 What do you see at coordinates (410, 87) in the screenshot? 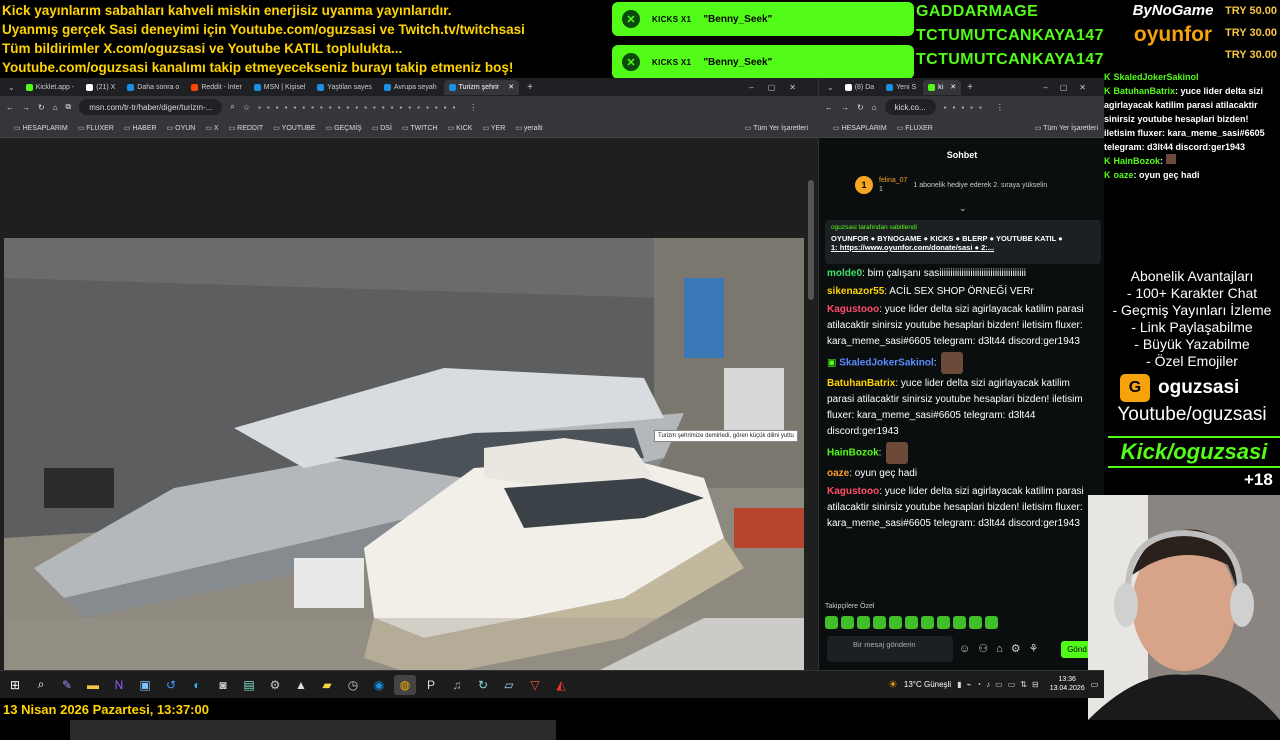
I see `tab: Avrupa seyah` at bounding box center [410, 87].